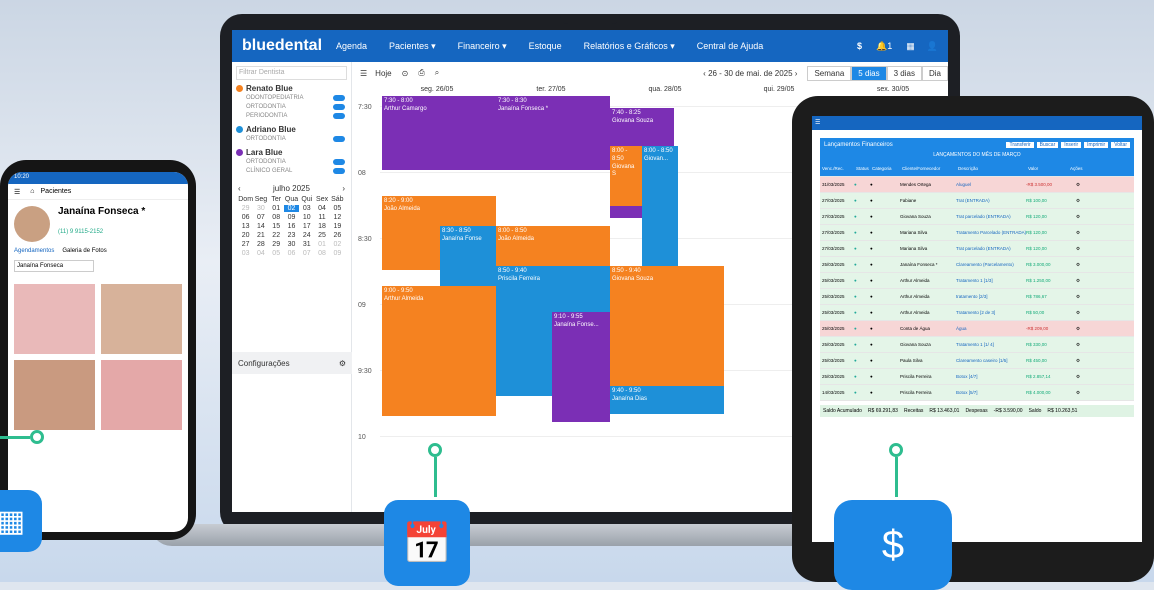 This screenshot has width=1154, height=590. I want to click on calendar-day: 12, so click(337, 217).